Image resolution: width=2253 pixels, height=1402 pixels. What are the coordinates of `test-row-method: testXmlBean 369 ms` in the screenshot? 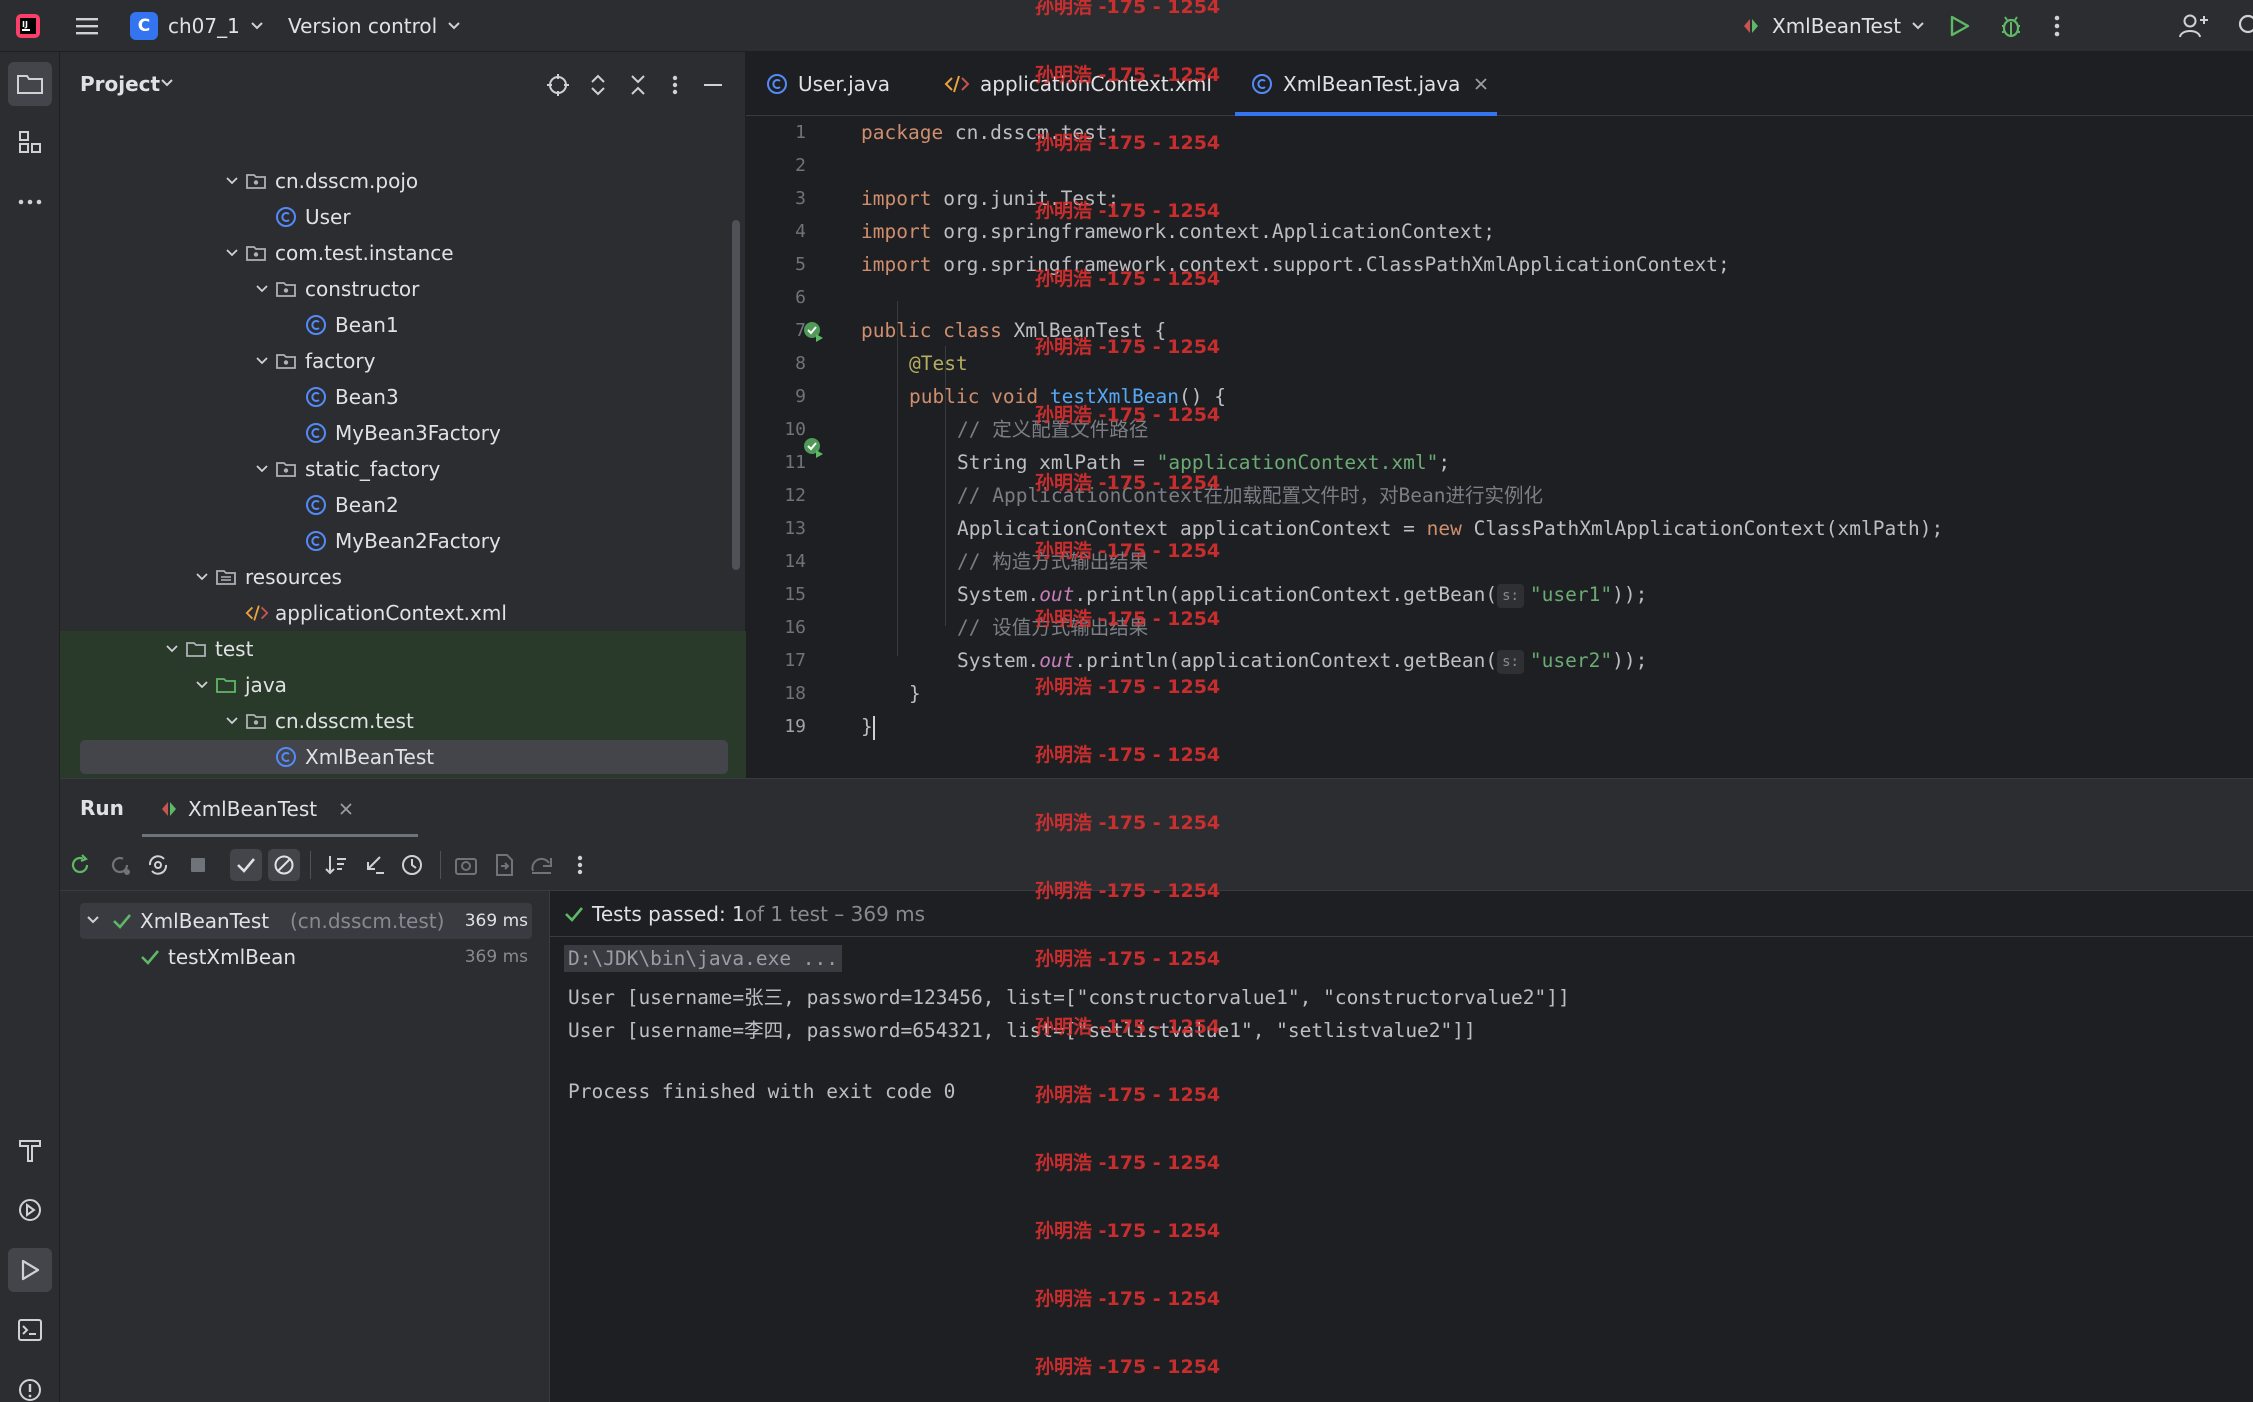 It's located at (306, 957).